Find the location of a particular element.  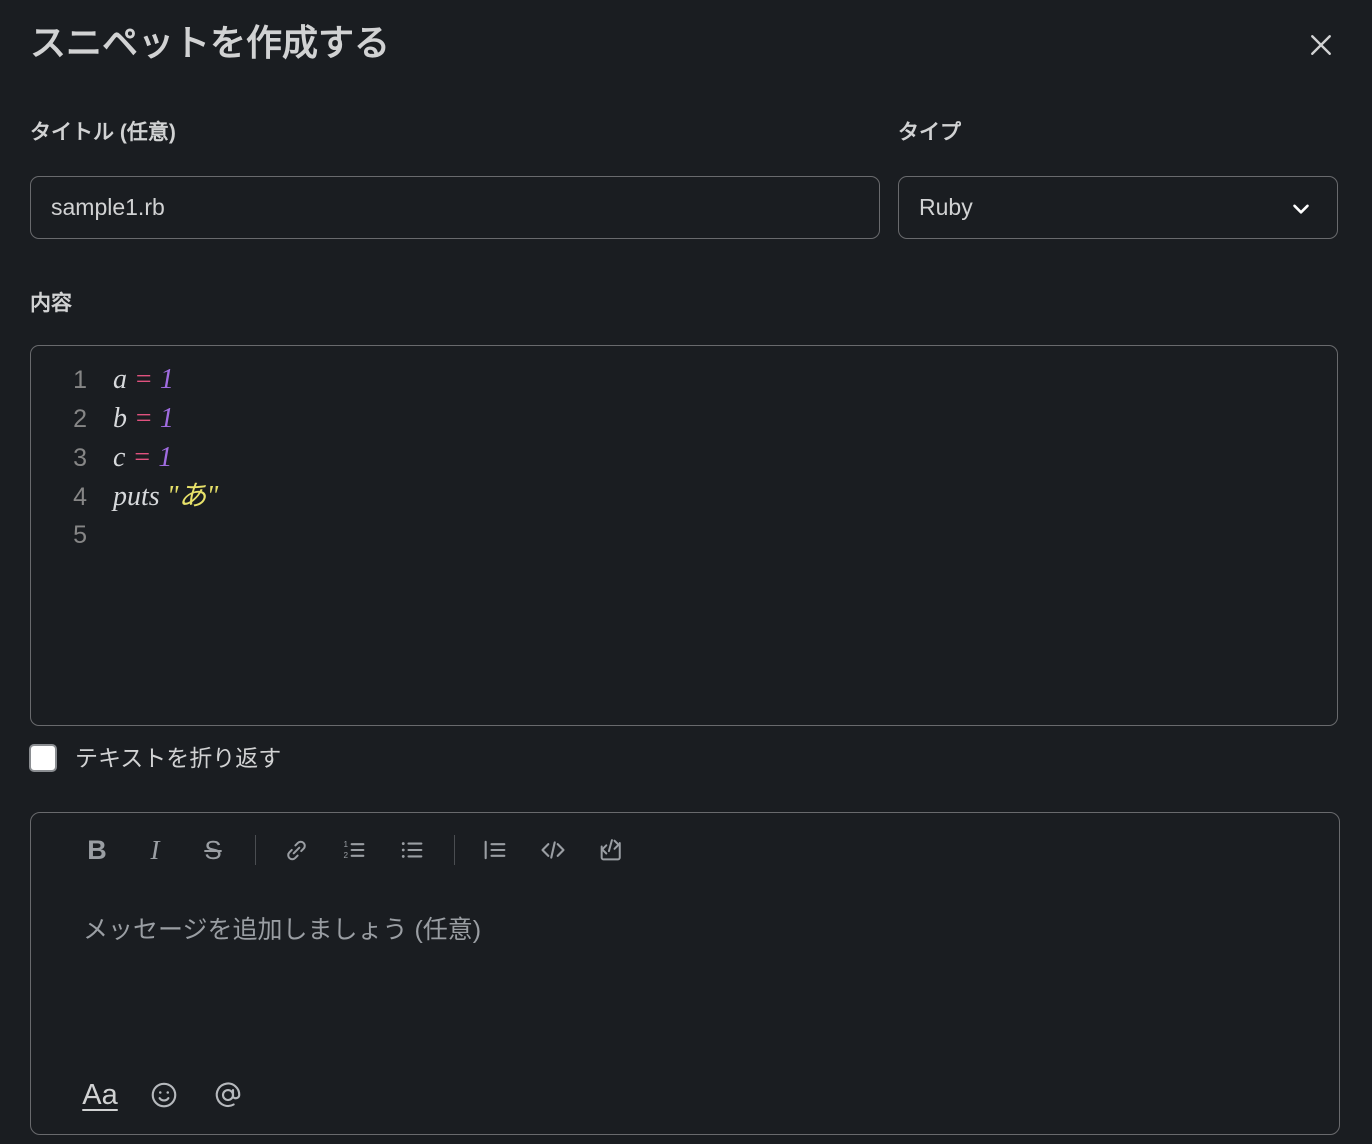

code-line-content: a = 1 is located at coordinates (130, 379).